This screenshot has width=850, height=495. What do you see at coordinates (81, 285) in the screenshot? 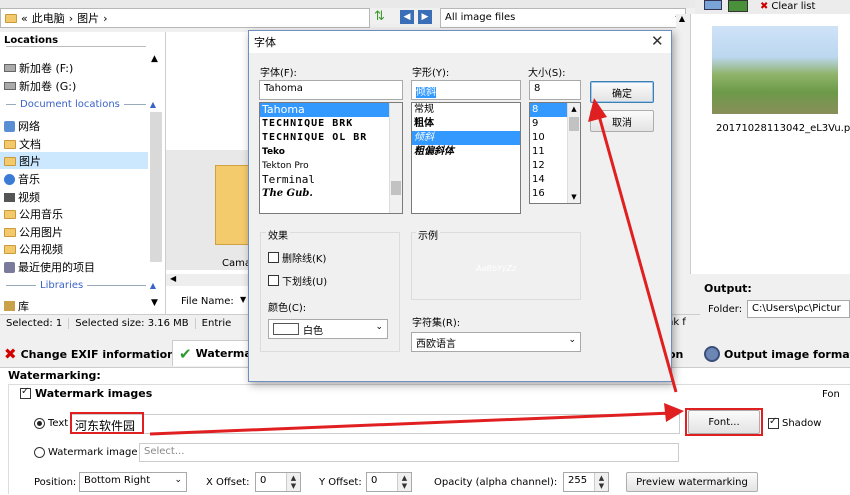
I see `libraries-header: Libraries ▲` at bounding box center [81, 285].